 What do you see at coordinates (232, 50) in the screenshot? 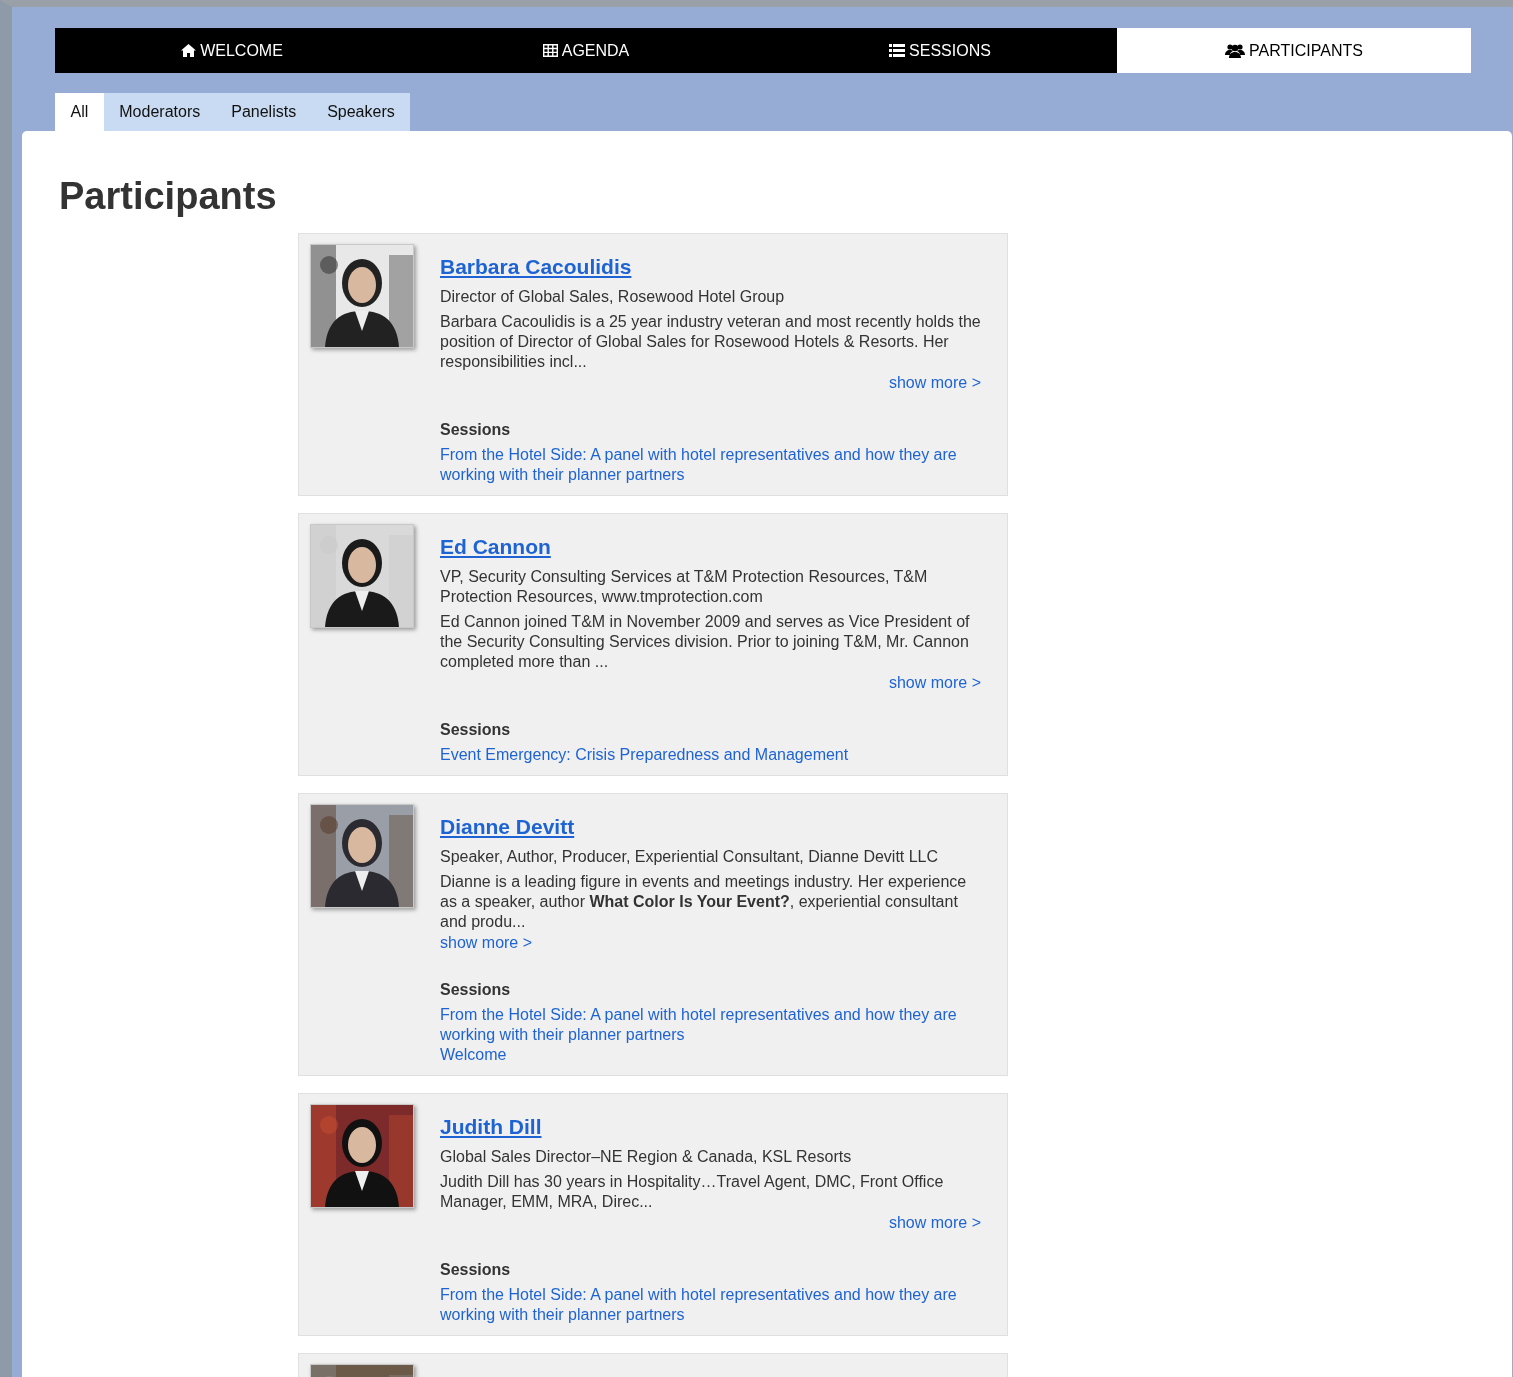
I see `nav-tab: WELCOME` at bounding box center [232, 50].